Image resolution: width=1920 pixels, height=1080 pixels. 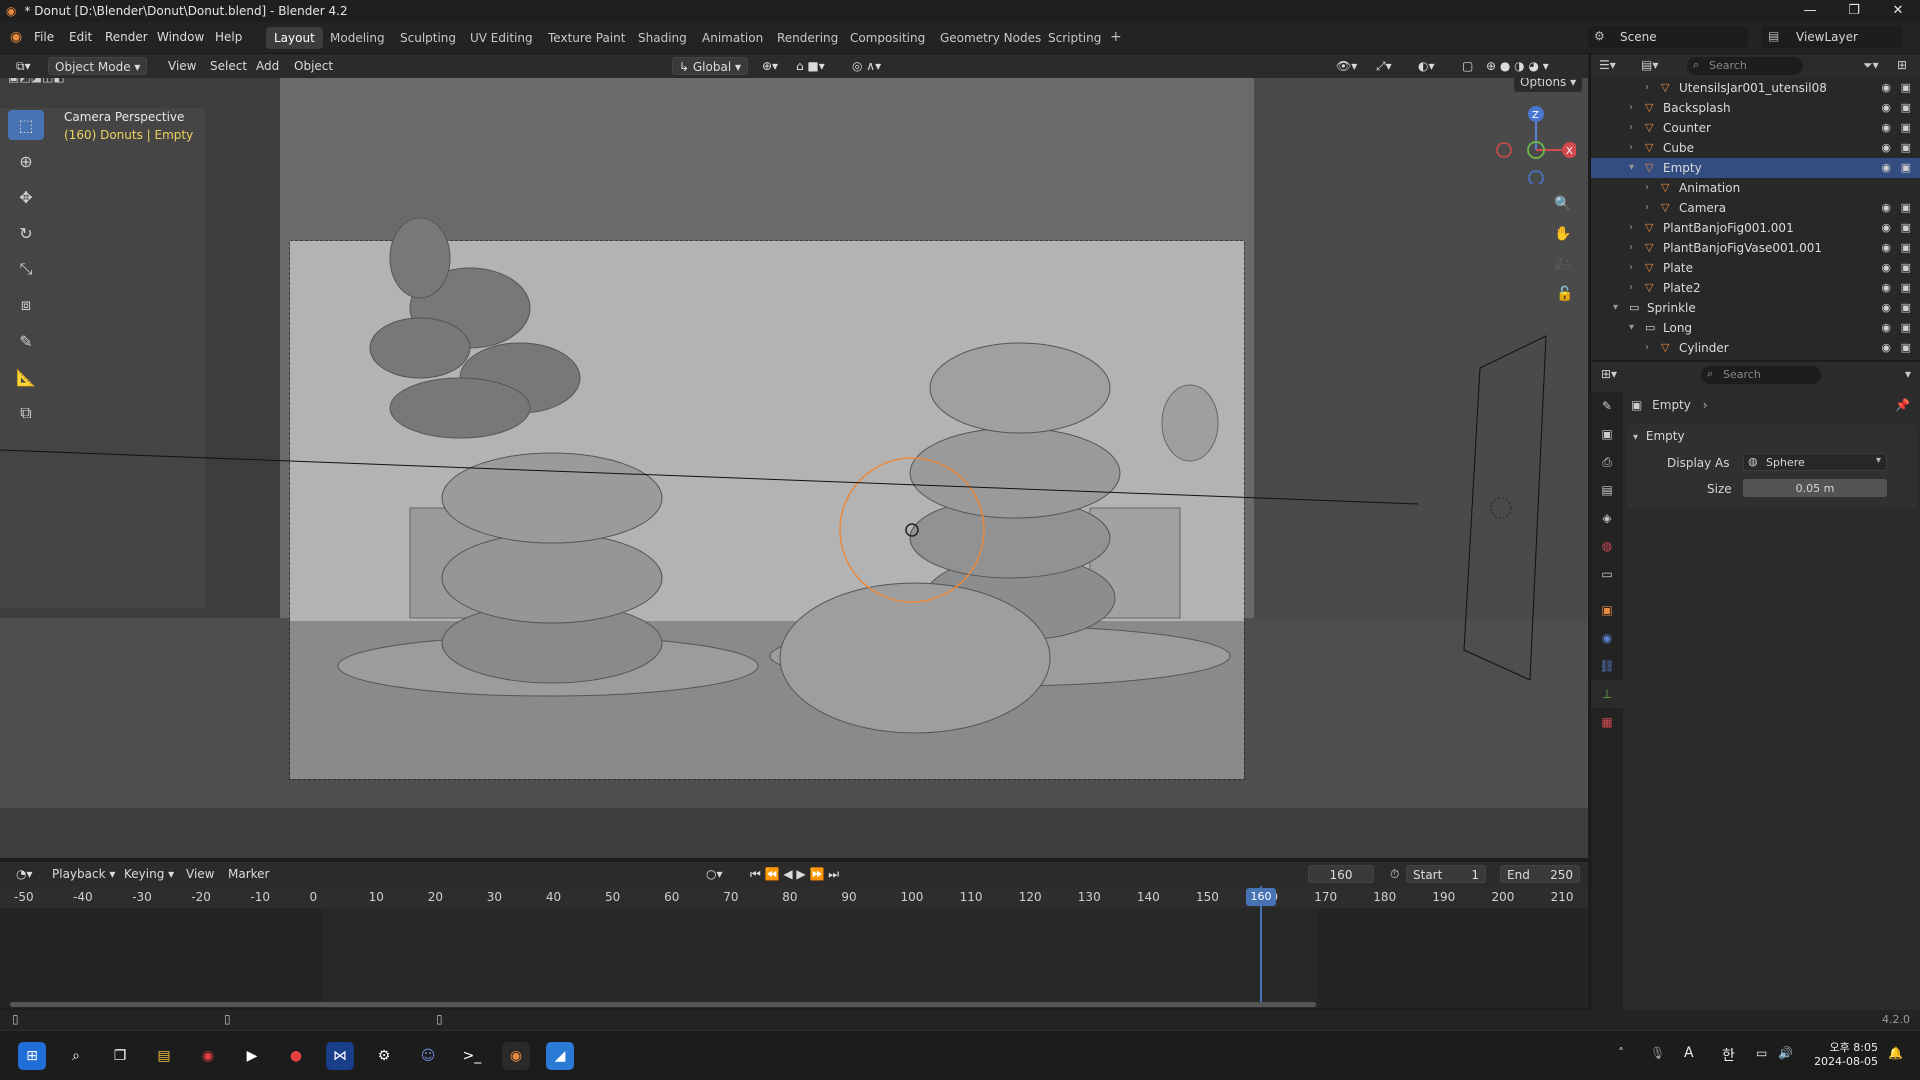 I want to click on camera-view-icon: 🎥, so click(x=1562, y=264).